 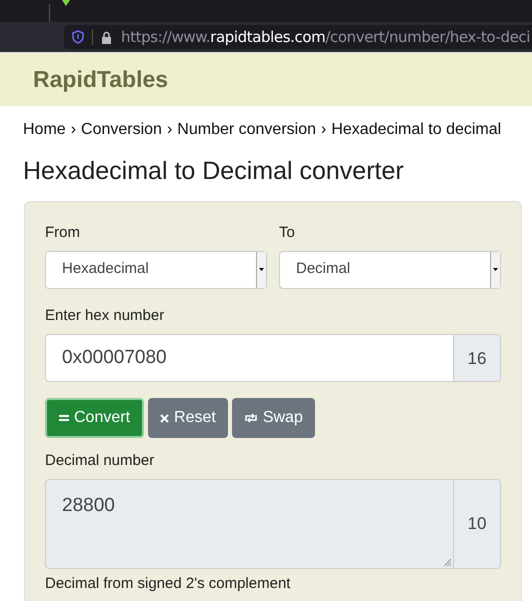 What do you see at coordinates (246, 130) in the screenshot?
I see `breadcrumb-link: Number conversion` at bounding box center [246, 130].